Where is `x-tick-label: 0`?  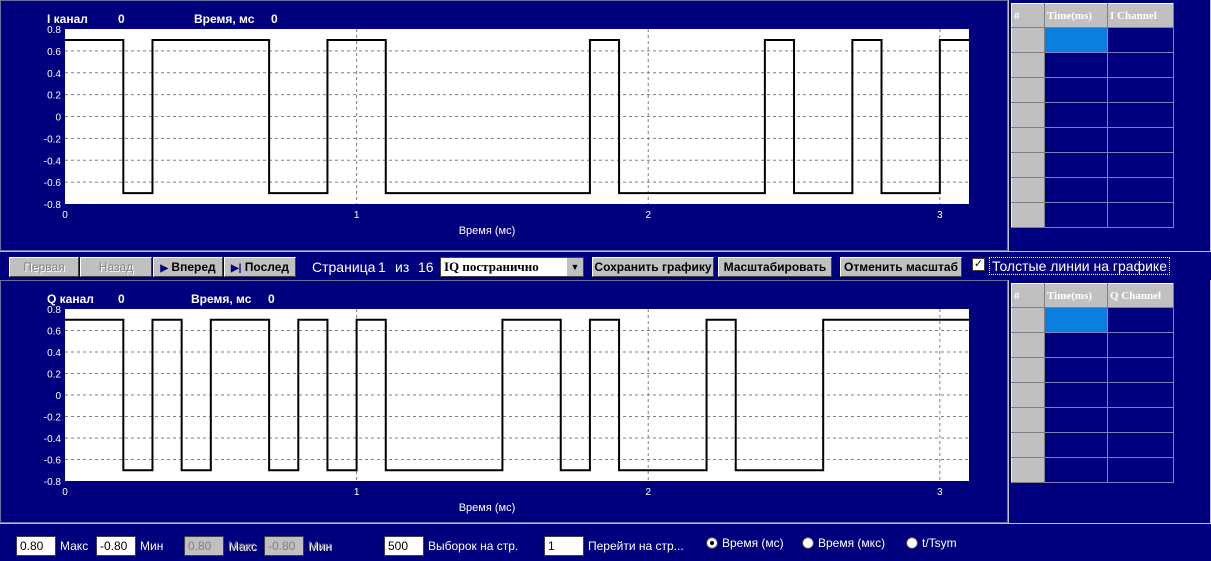 x-tick-label: 0 is located at coordinates (65, 215).